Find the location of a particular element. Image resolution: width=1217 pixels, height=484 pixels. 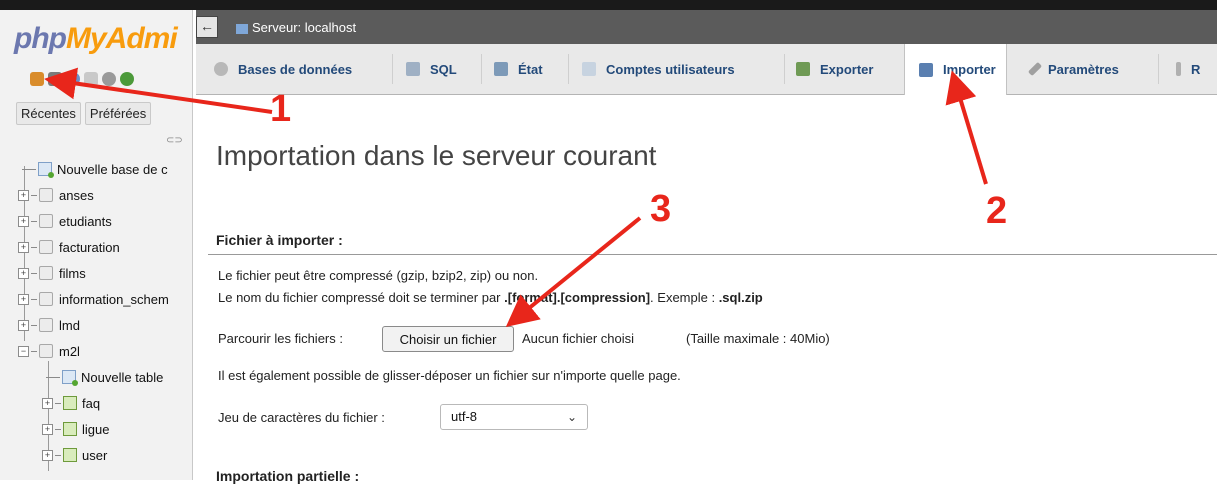

annotation-number-2: 2 is located at coordinates (997, 211).